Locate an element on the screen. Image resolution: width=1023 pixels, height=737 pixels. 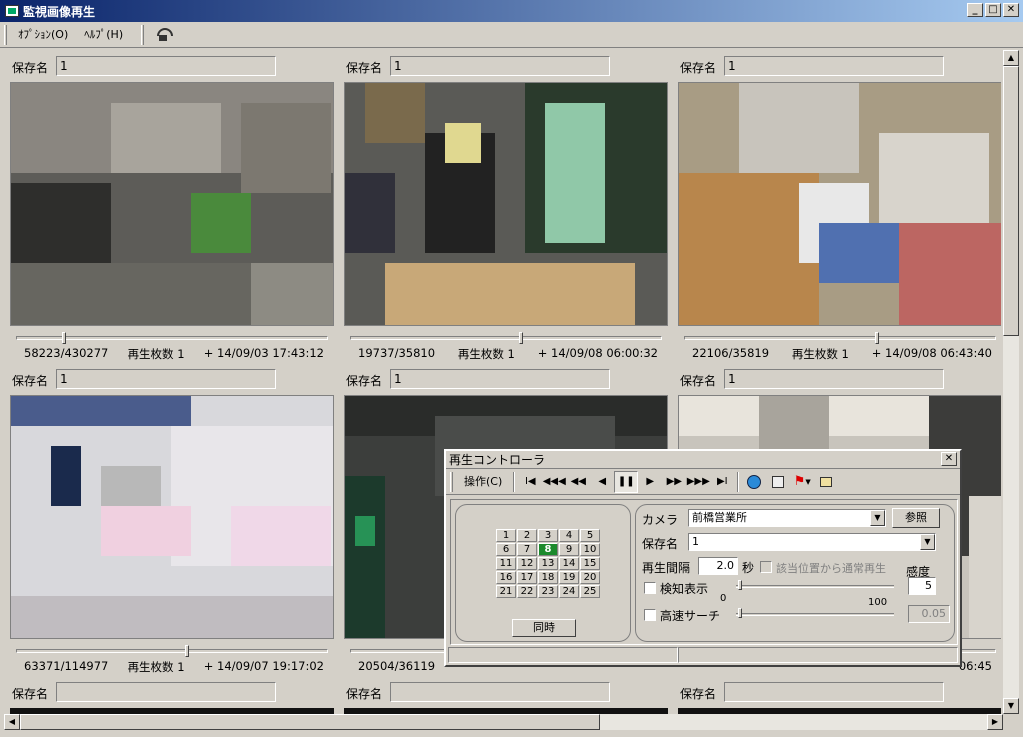
operation-menu: 操作(C) is located at coordinates (483, 482).